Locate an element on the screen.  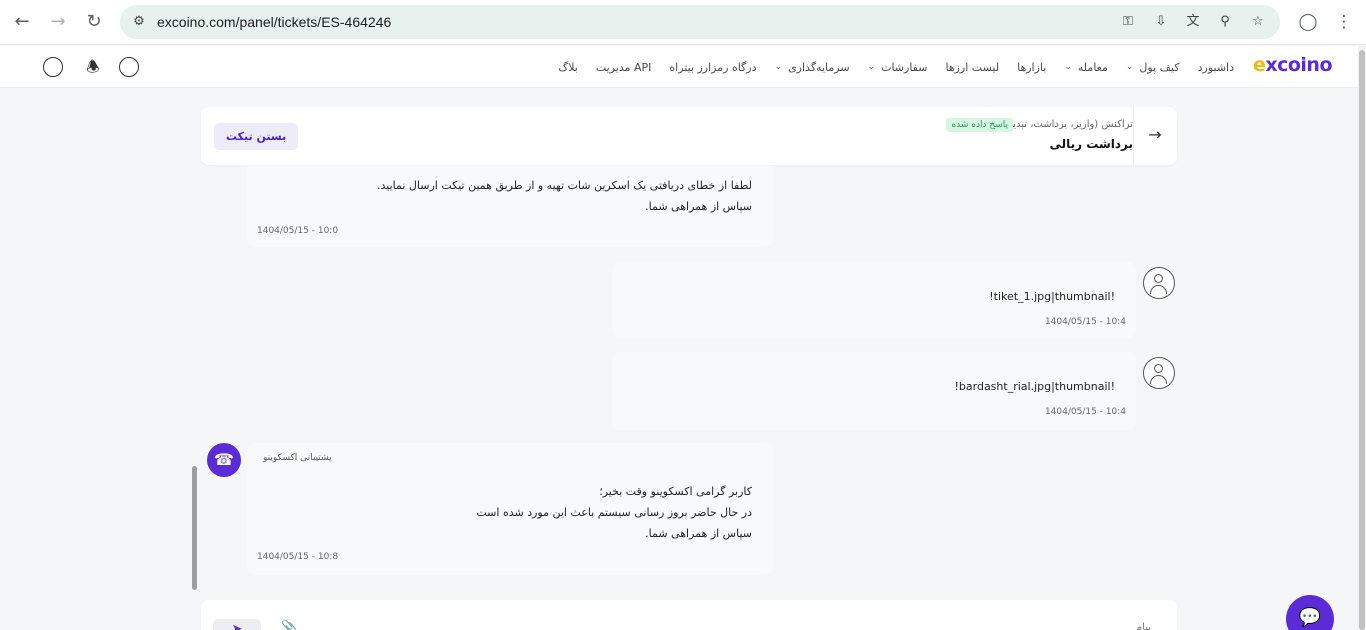
headset-icon: ☎ is located at coordinates (224, 460).